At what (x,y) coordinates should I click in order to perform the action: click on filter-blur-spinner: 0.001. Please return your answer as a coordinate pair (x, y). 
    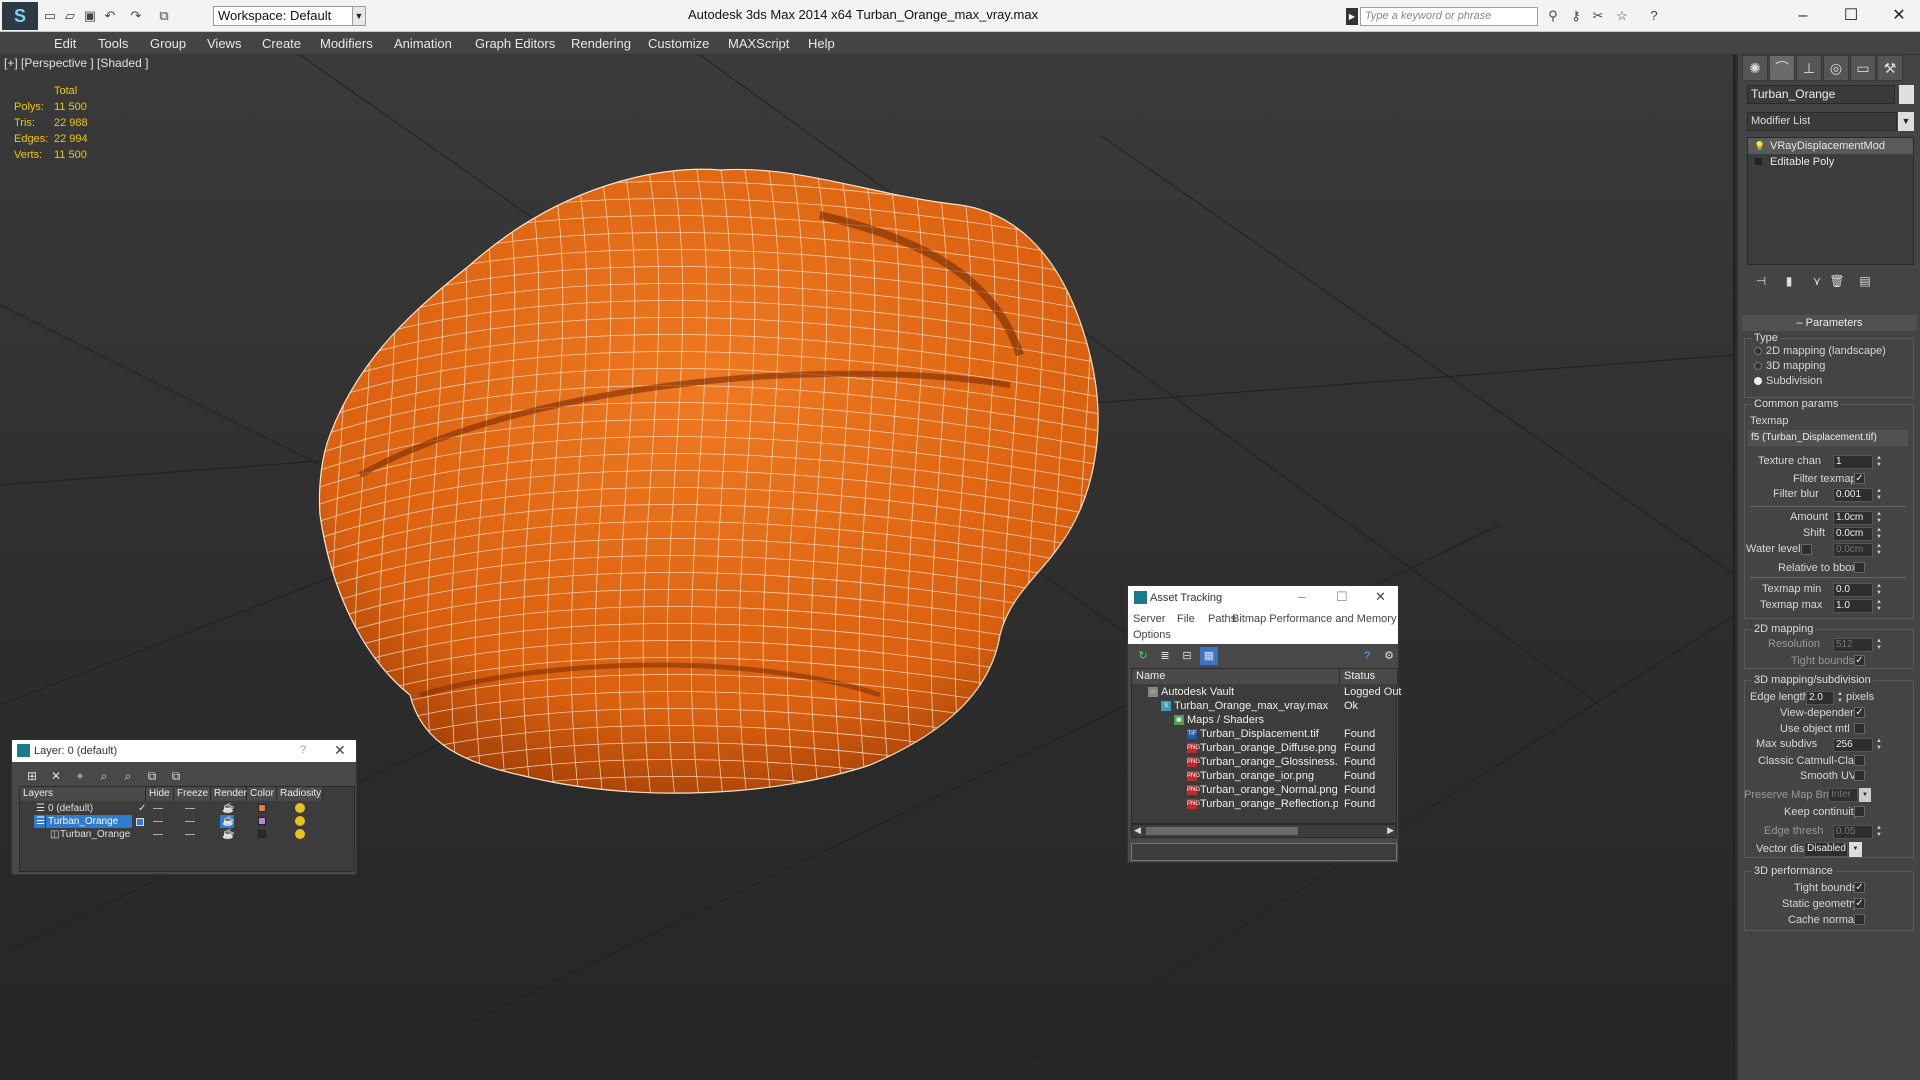
    Looking at the image, I should click on (1853, 495).